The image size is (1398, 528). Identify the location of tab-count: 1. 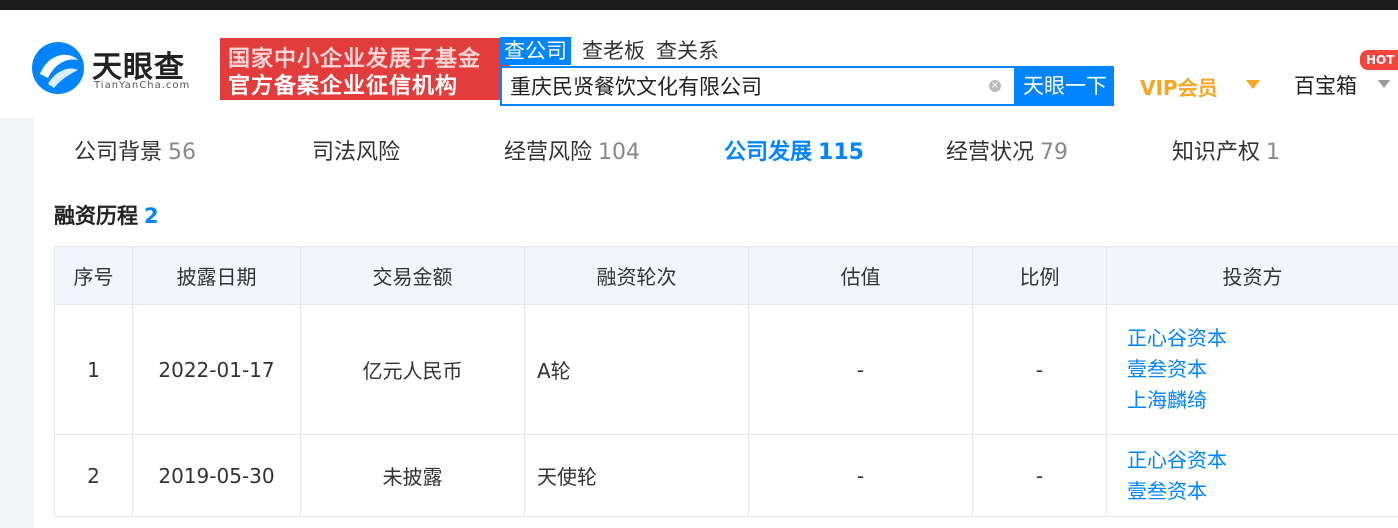
(1273, 152).